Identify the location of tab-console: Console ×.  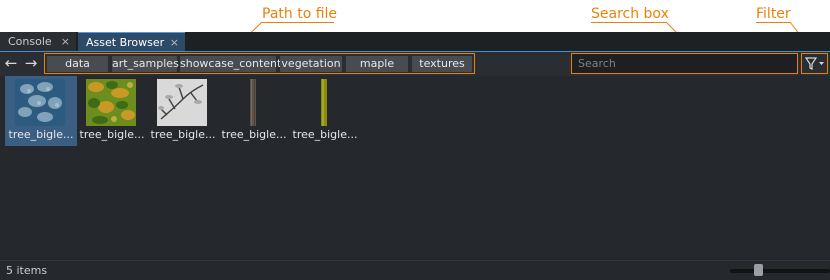
(38, 41).